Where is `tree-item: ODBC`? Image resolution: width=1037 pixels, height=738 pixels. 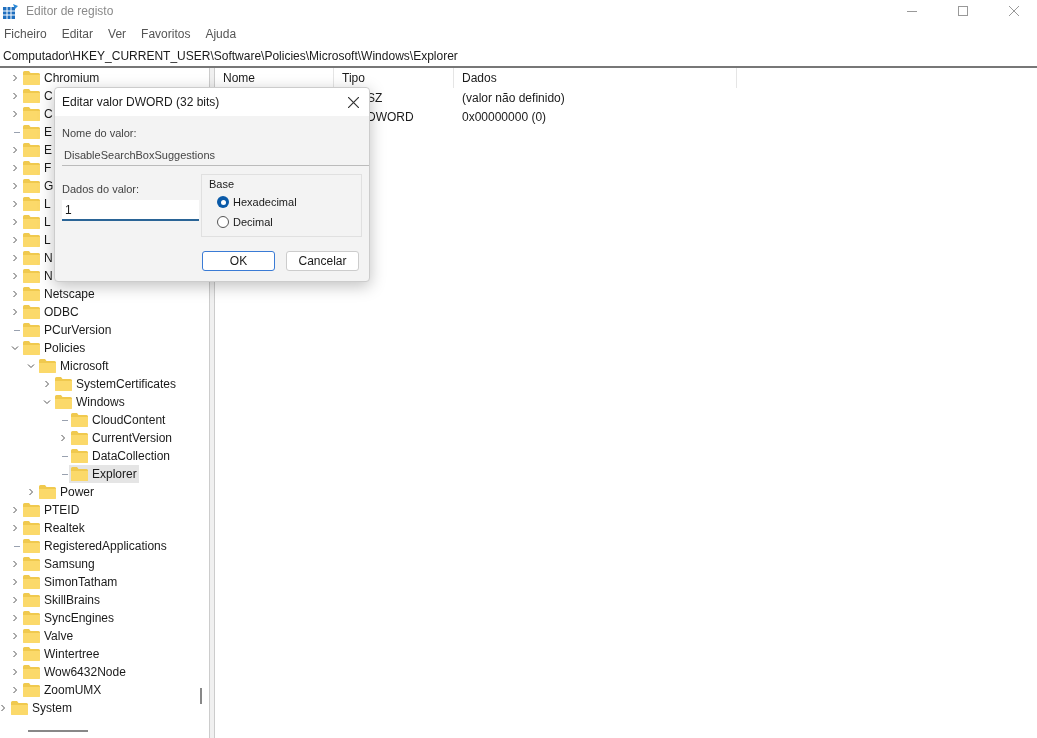
tree-item: ODBC is located at coordinates (51, 312).